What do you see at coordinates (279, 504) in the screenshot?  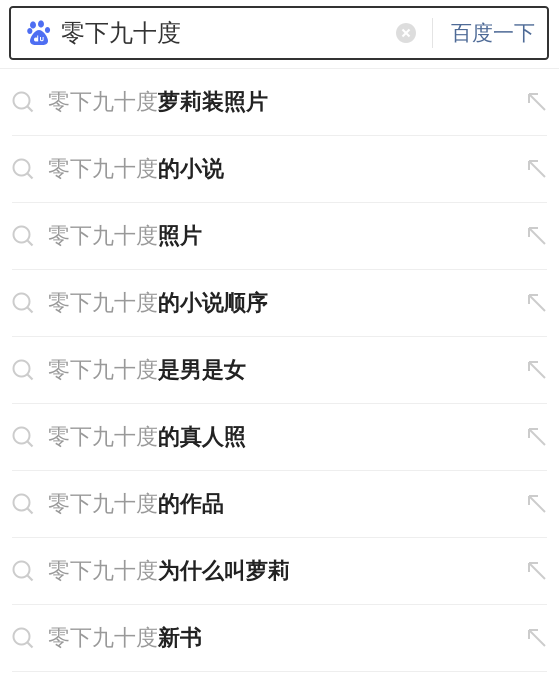 I see `suggestion-item: 零下九十度的作品` at bounding box center [279, 504].